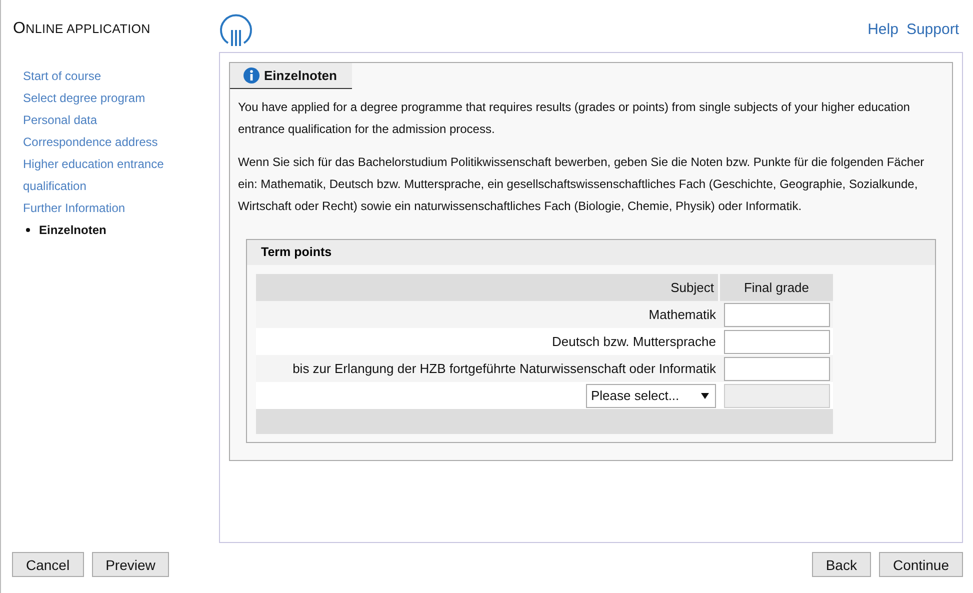 The width and height of the screenshot is (973, 593). What do you see at coordinates (251, 75) in the screenshot?
I see `info-icon` at bounding box center [251, 75].